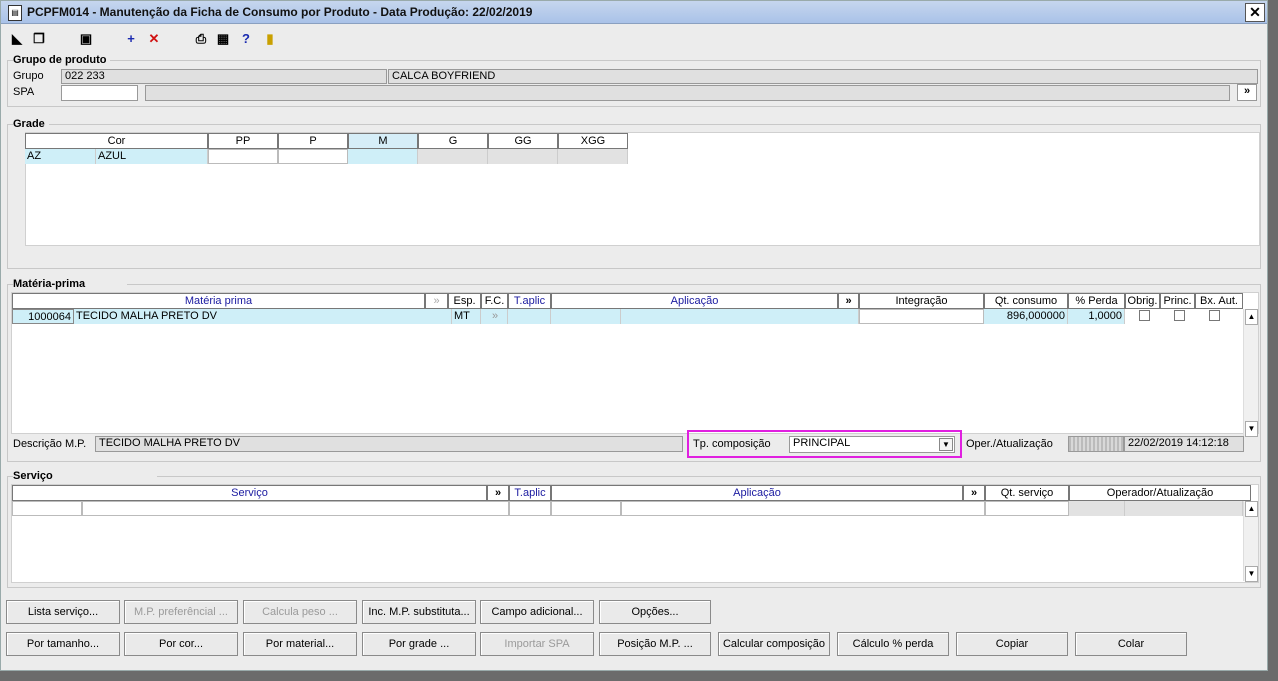  I want to click on mp-cell-code: 1000064, so click(43, 316).